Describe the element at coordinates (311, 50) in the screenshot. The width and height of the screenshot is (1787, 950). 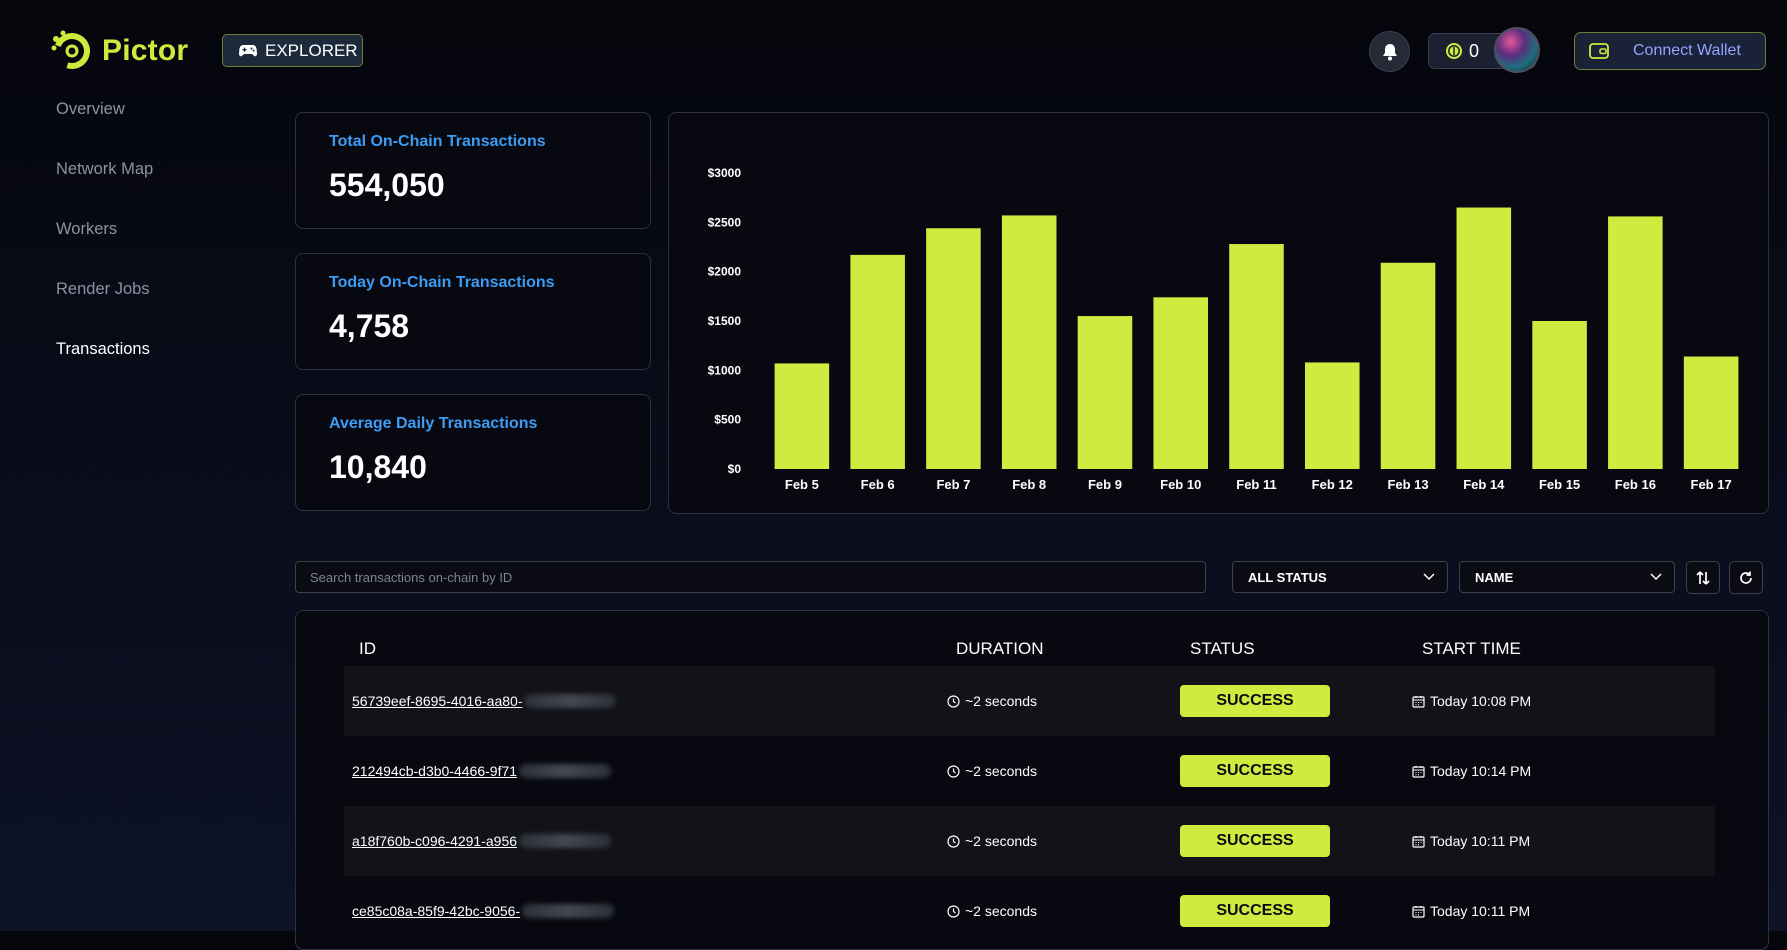
I see `explorer-label: EXPLORER` at that location.